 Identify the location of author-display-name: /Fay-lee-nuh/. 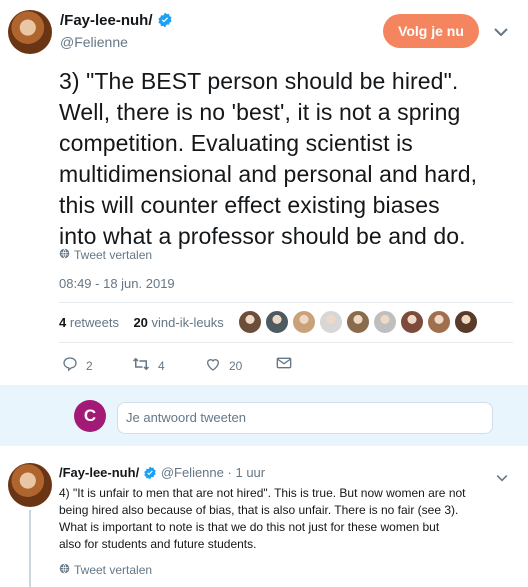
(106, 20).